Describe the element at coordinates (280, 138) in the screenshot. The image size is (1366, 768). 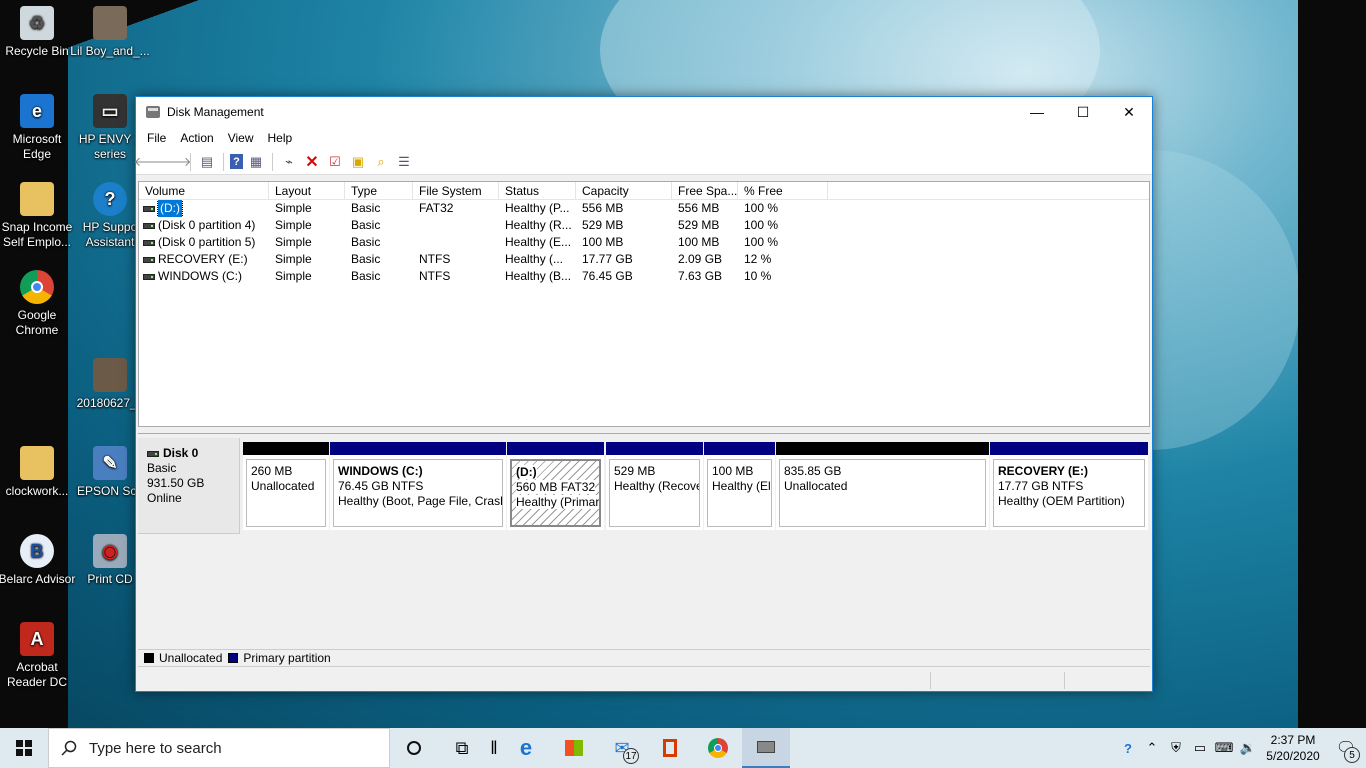
I see `menu-help: Help` at that location.